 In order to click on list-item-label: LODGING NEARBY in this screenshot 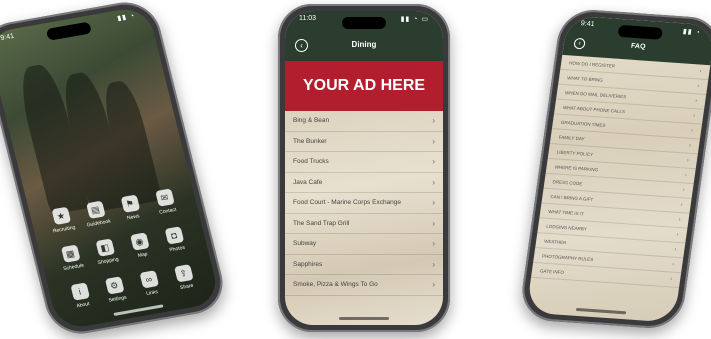, I will do `click(567, 227)`.